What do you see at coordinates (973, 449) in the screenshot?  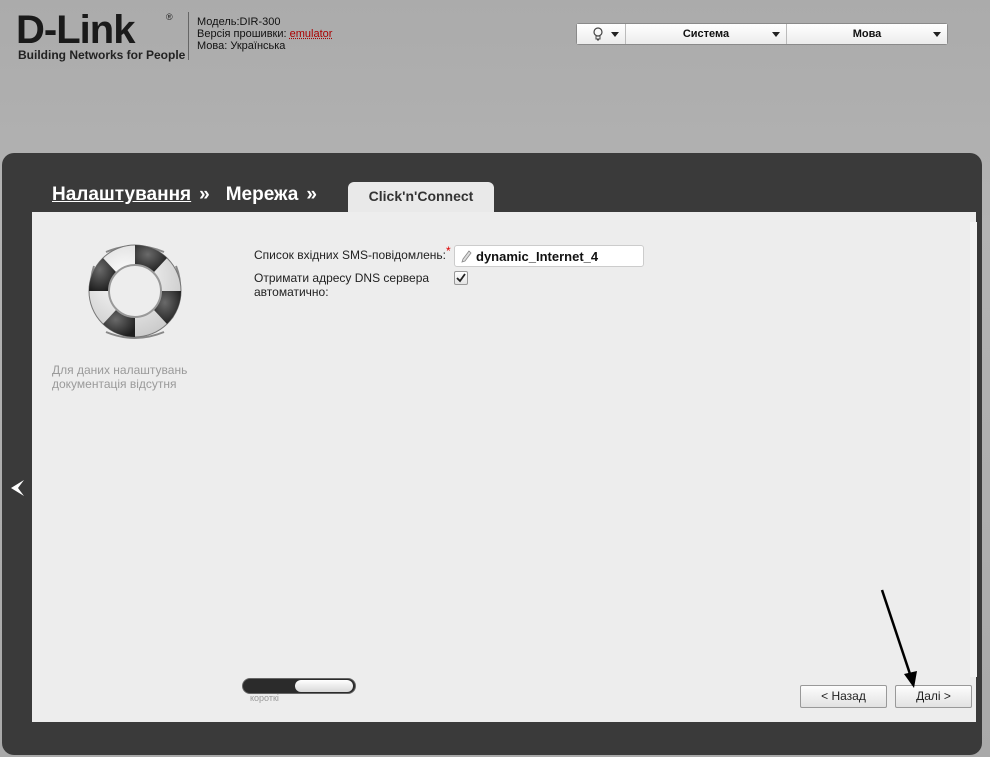 I see `scrollbar-track` at bounding box center [973, 449].